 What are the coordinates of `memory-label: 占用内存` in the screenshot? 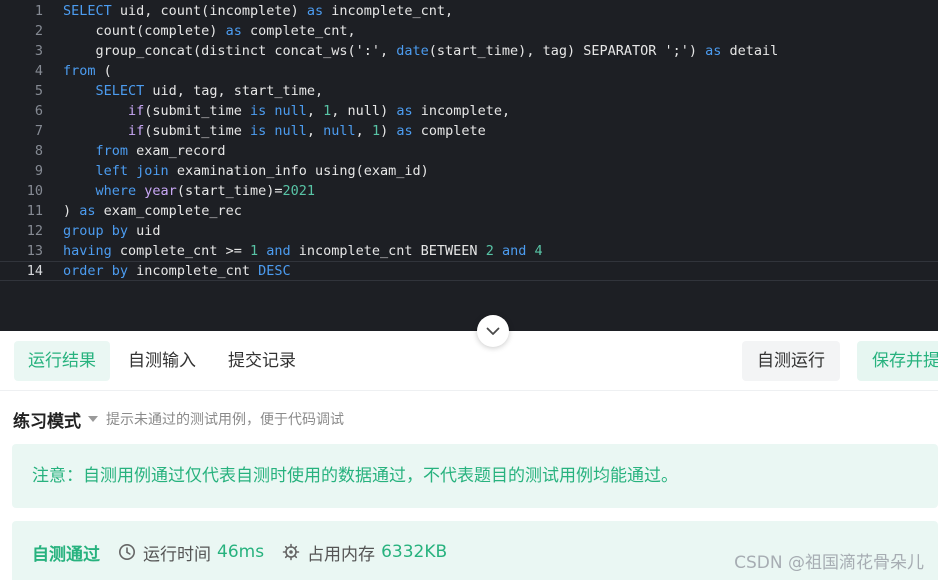 It's located at (341, 554).